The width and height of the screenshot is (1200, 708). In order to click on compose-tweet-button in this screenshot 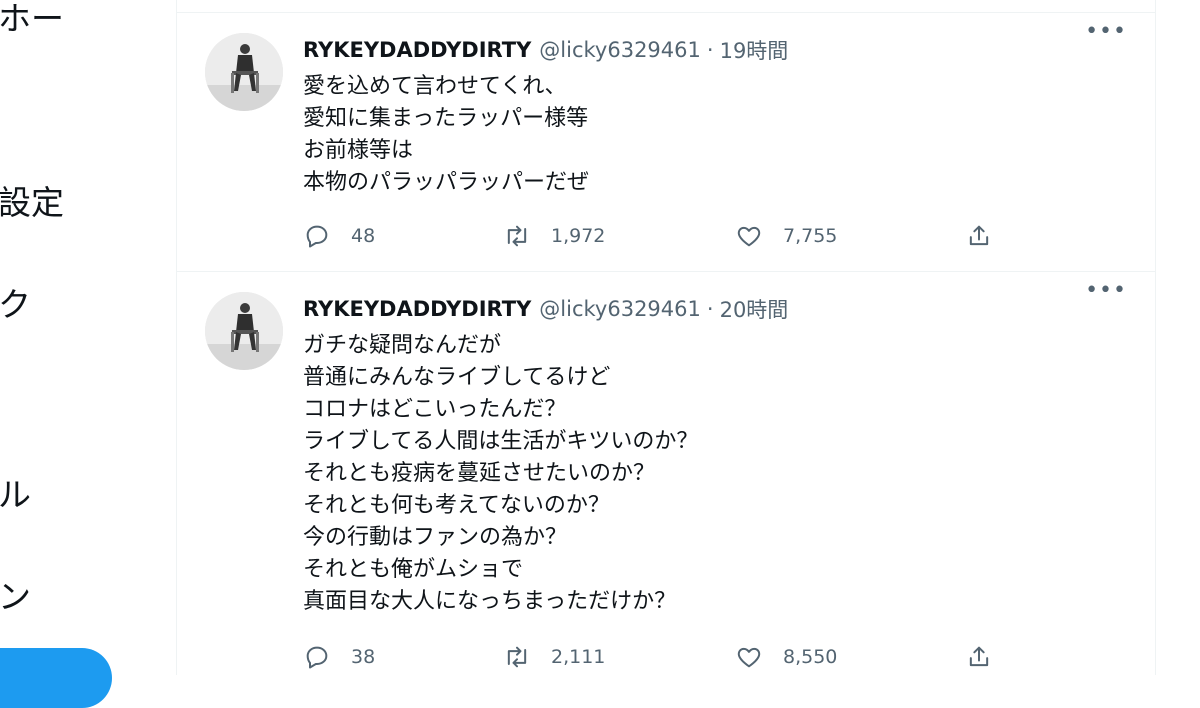, I will do `click(56, 678)`.